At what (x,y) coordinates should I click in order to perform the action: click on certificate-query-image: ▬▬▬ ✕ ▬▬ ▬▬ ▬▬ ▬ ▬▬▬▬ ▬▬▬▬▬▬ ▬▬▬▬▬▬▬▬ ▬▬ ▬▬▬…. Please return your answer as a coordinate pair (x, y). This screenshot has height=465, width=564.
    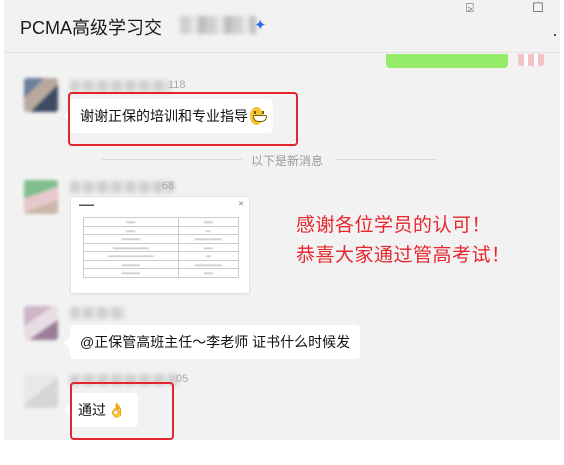
    Looking at the image, I should click on (160, 245).